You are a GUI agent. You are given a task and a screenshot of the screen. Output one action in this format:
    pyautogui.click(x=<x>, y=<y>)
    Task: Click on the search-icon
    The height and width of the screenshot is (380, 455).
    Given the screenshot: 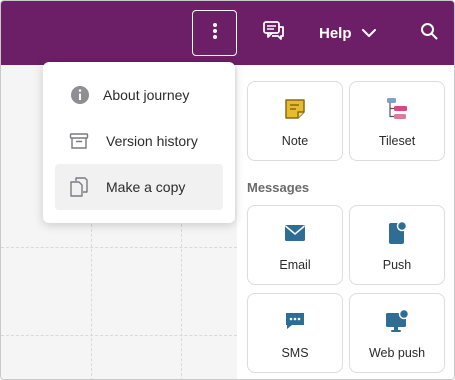 What is the action you would take?
    pyautogui.click(x=429, y=33)
    